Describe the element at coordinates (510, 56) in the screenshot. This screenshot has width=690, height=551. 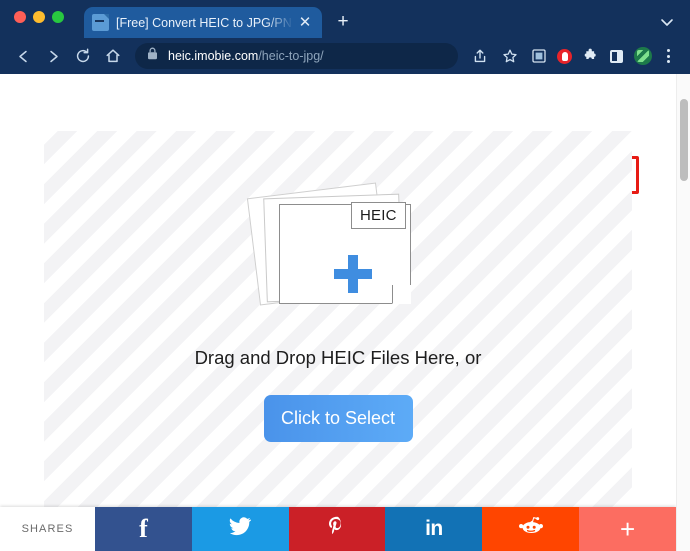
I see `bookmark-star-icon` at that location.